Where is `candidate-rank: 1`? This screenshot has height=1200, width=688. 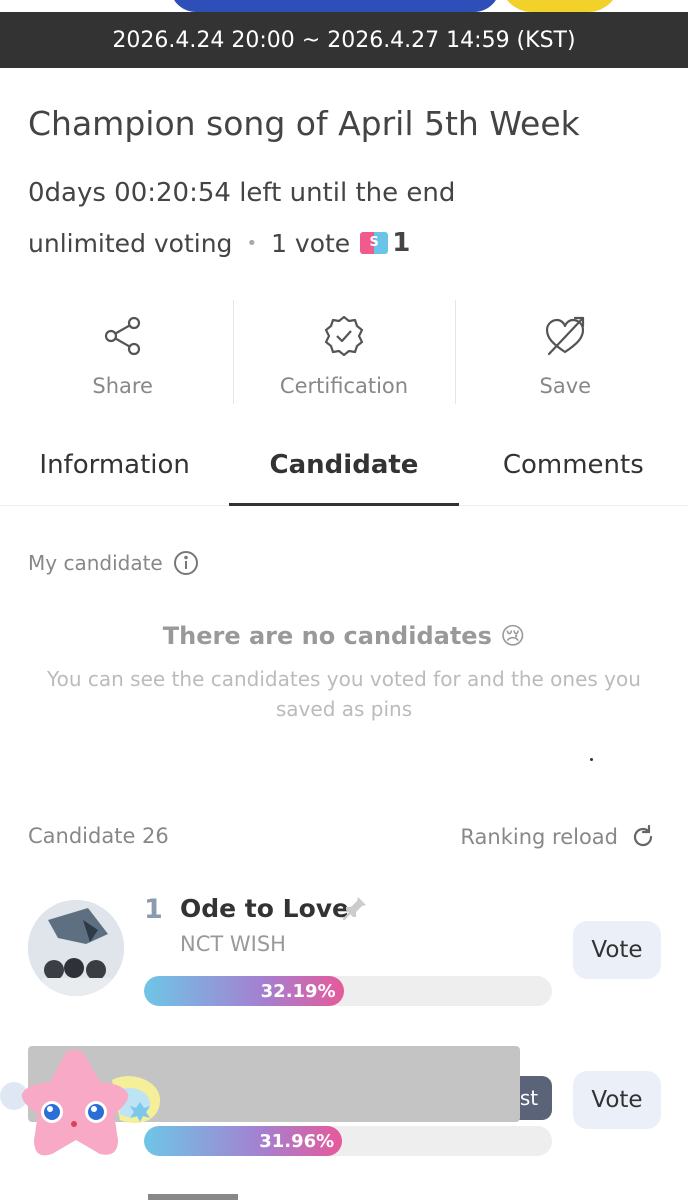
candidate-rank: 1 is located at coordinates (153, 909).